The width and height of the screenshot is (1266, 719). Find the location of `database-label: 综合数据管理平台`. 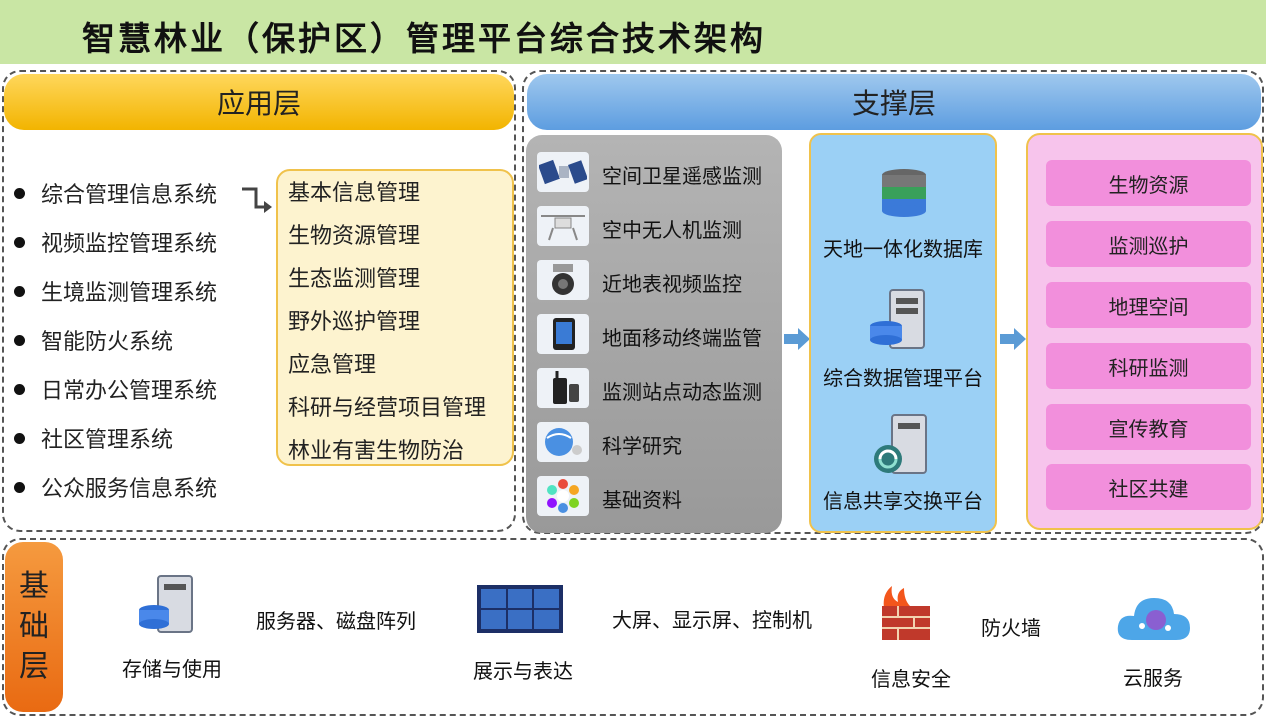

database-label: 综合数据管理平台 is located at coordinates (903, 378).